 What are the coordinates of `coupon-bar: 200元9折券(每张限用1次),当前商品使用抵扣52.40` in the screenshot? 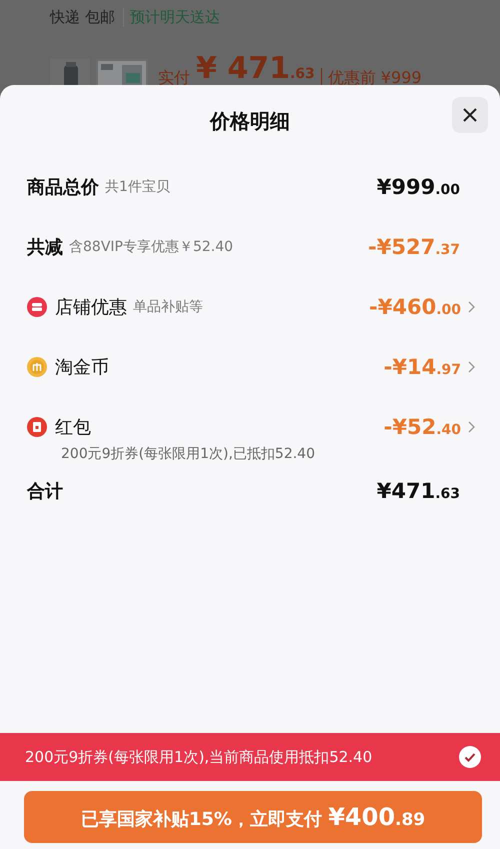 It's located at (250, 757).